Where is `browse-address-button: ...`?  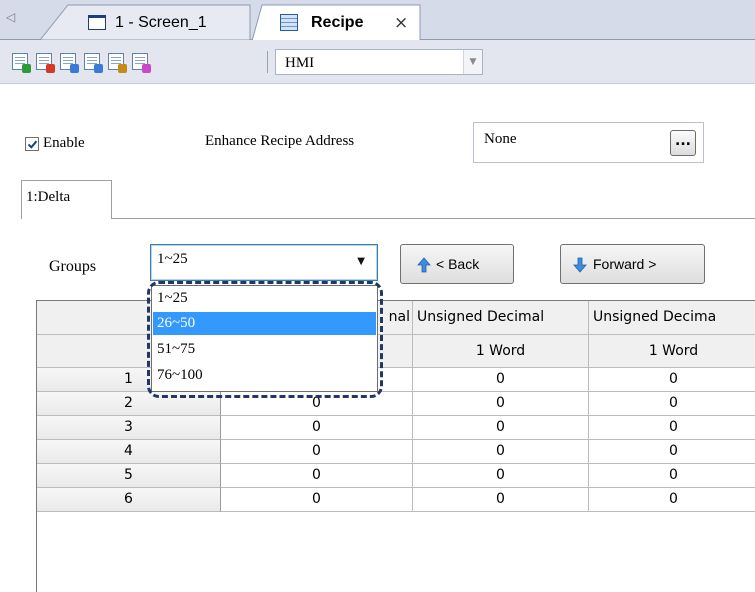 browse-address-button: ... is located at coordinates (683, 143).